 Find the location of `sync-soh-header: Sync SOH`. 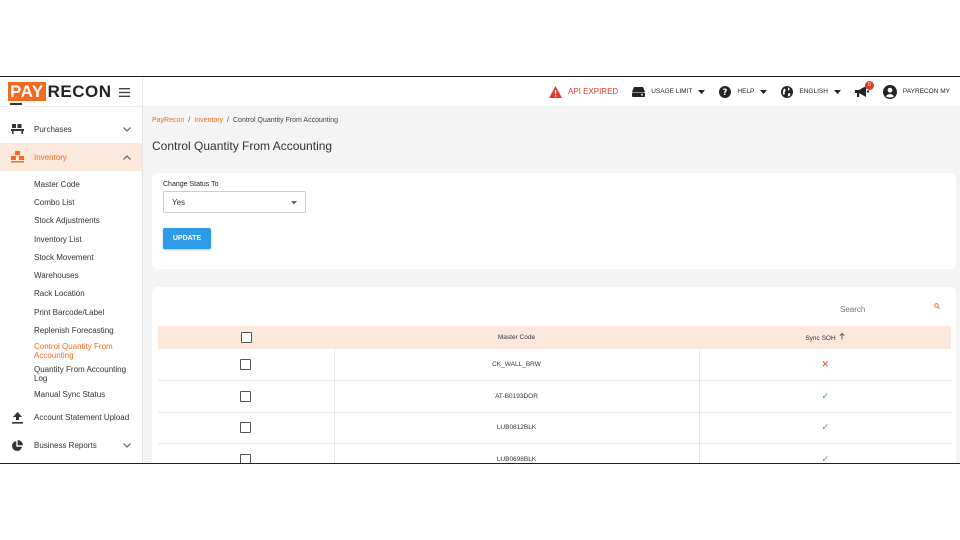

sync-soh-header: Sync SOH is located at coordinates (825, 337).